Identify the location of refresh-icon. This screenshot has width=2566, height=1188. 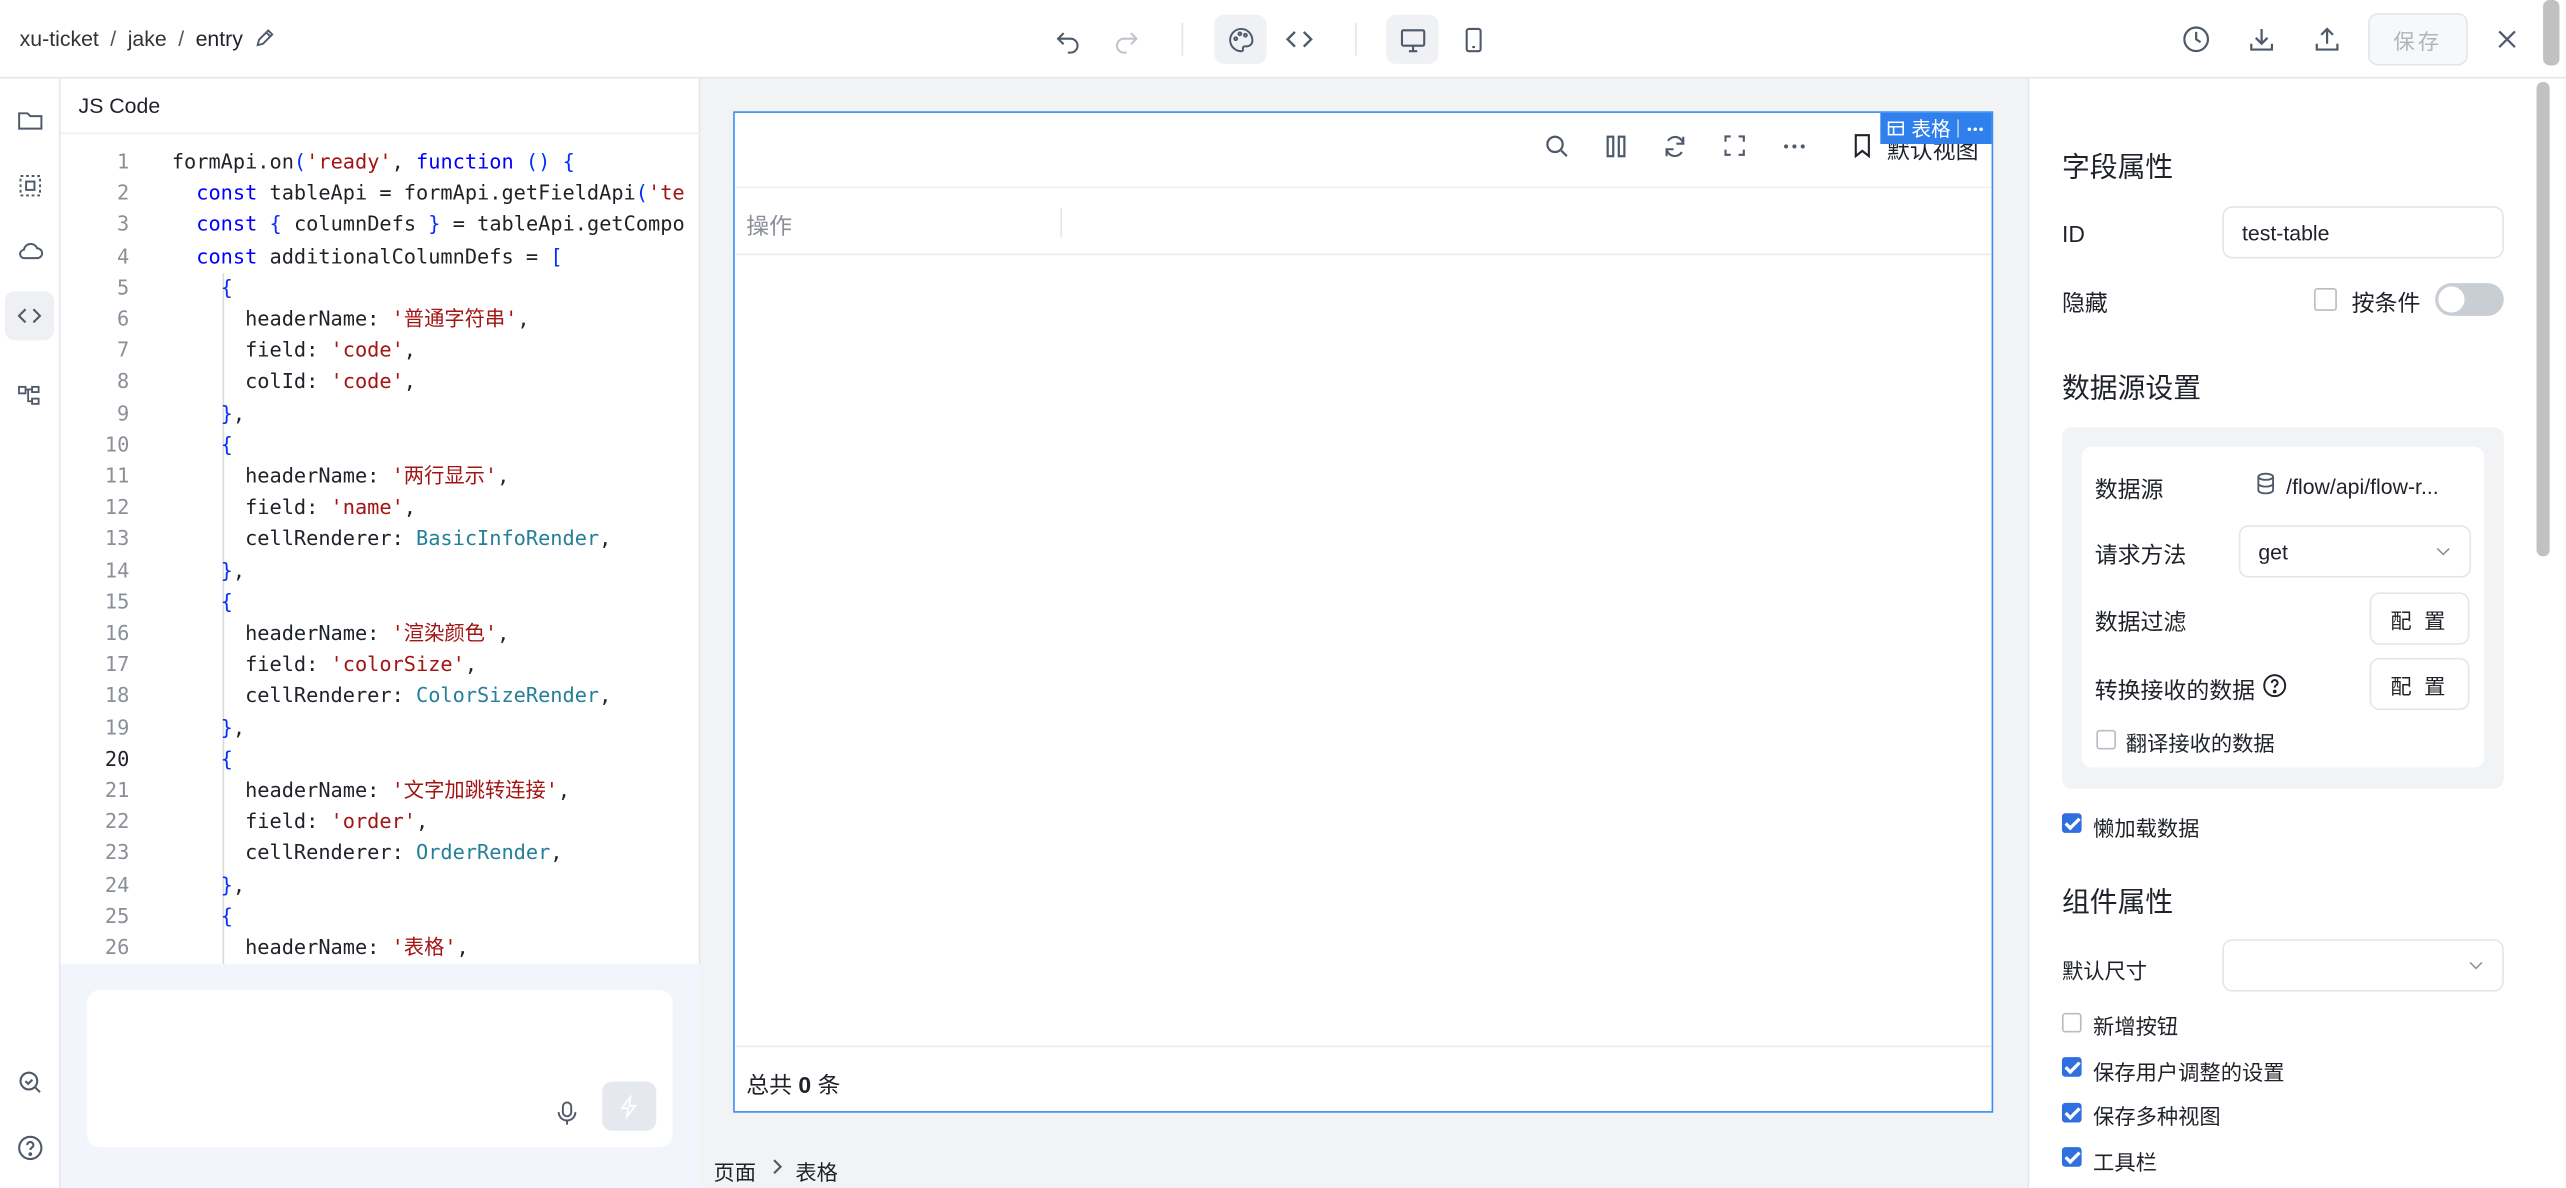
(1675, 147).